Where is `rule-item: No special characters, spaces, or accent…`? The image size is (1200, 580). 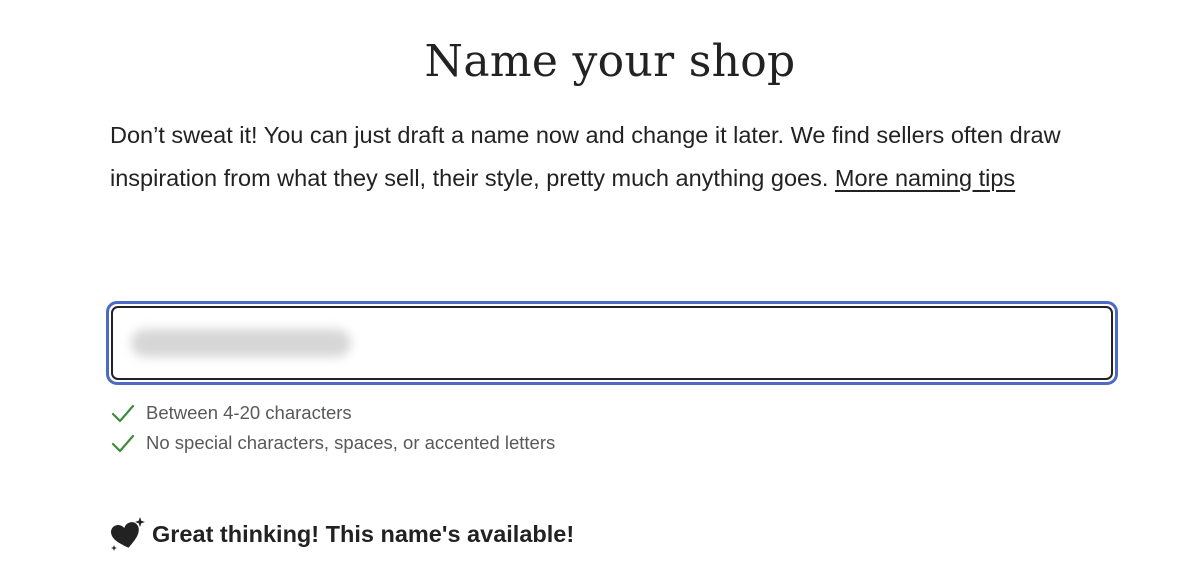 rule-item: No special characters, spaces, or accent… is located at coordinates (332, 443).